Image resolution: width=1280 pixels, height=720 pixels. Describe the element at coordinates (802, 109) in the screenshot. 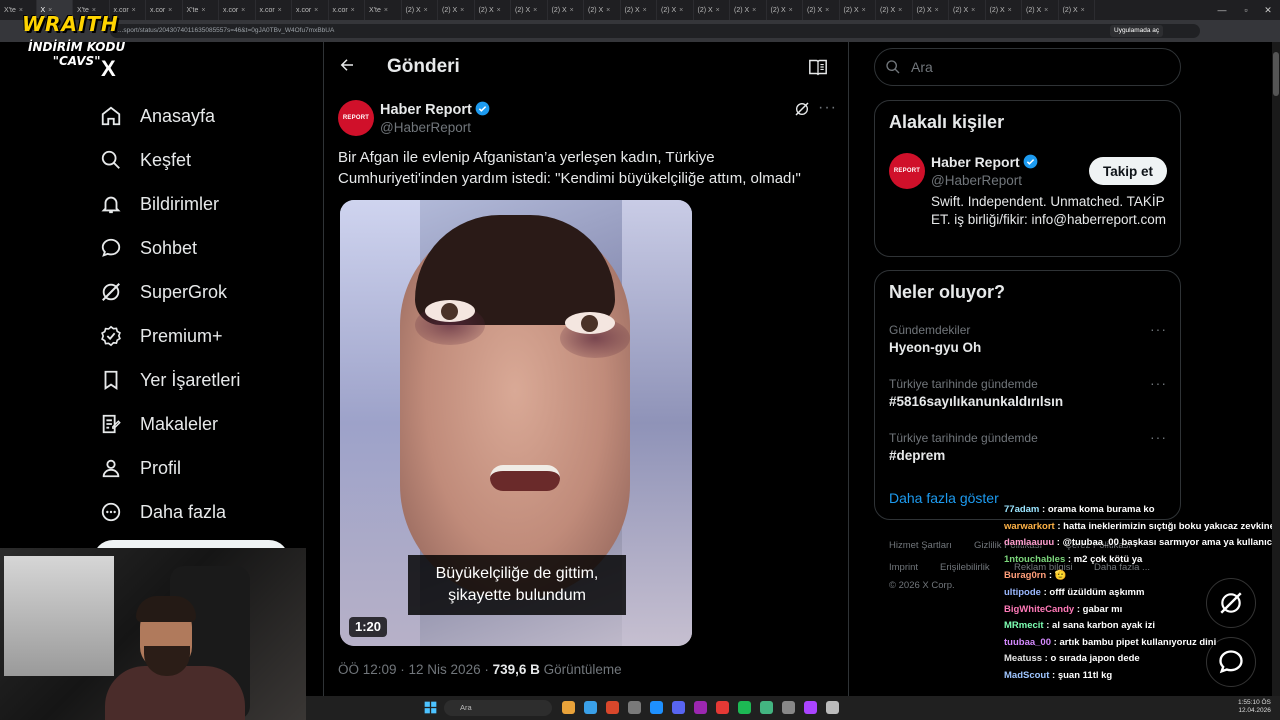

I see `grok-icon` at that location.